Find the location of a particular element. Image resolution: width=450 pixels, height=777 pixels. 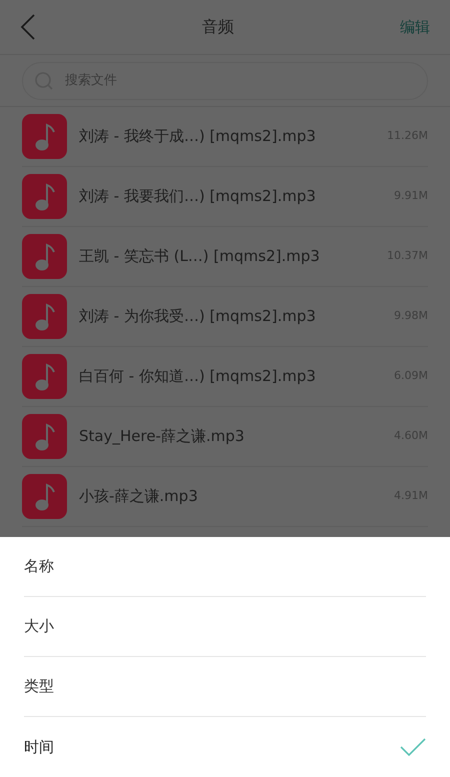

file-name: 白百何 - 你知道…) [mqms2].mp3 is located at coordinates (230, 376).